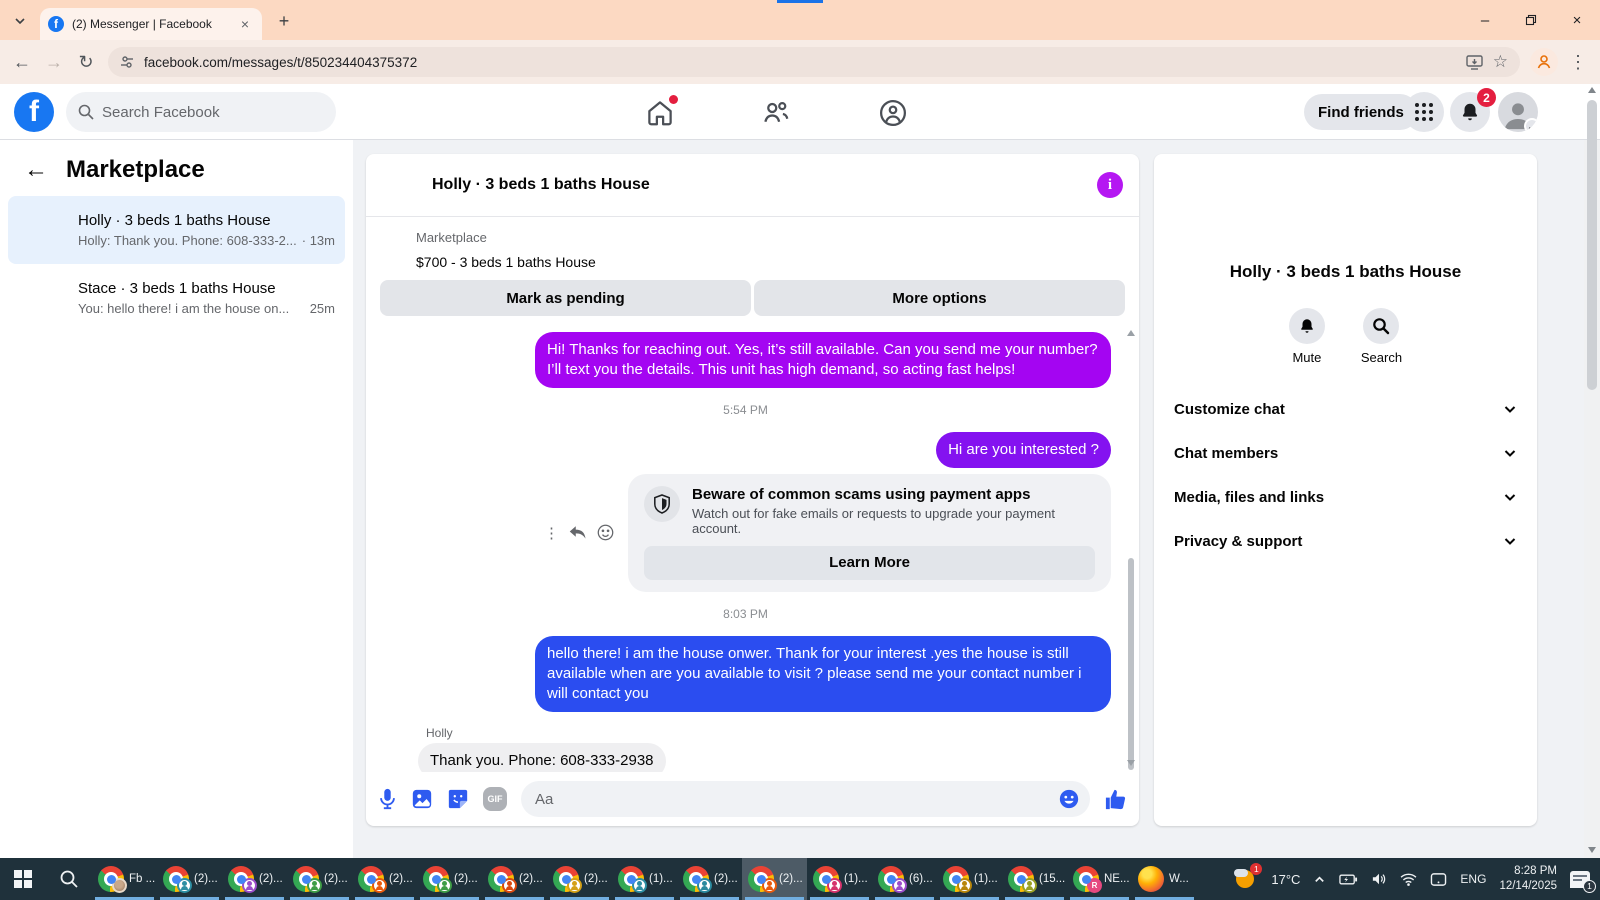 The height and width of the screenshot is (900, 1600). What do you see at coordinates (1592, 245) in the screenshot?
I see `page-scrollbar-thumb` at bounding box center [1592, 245].